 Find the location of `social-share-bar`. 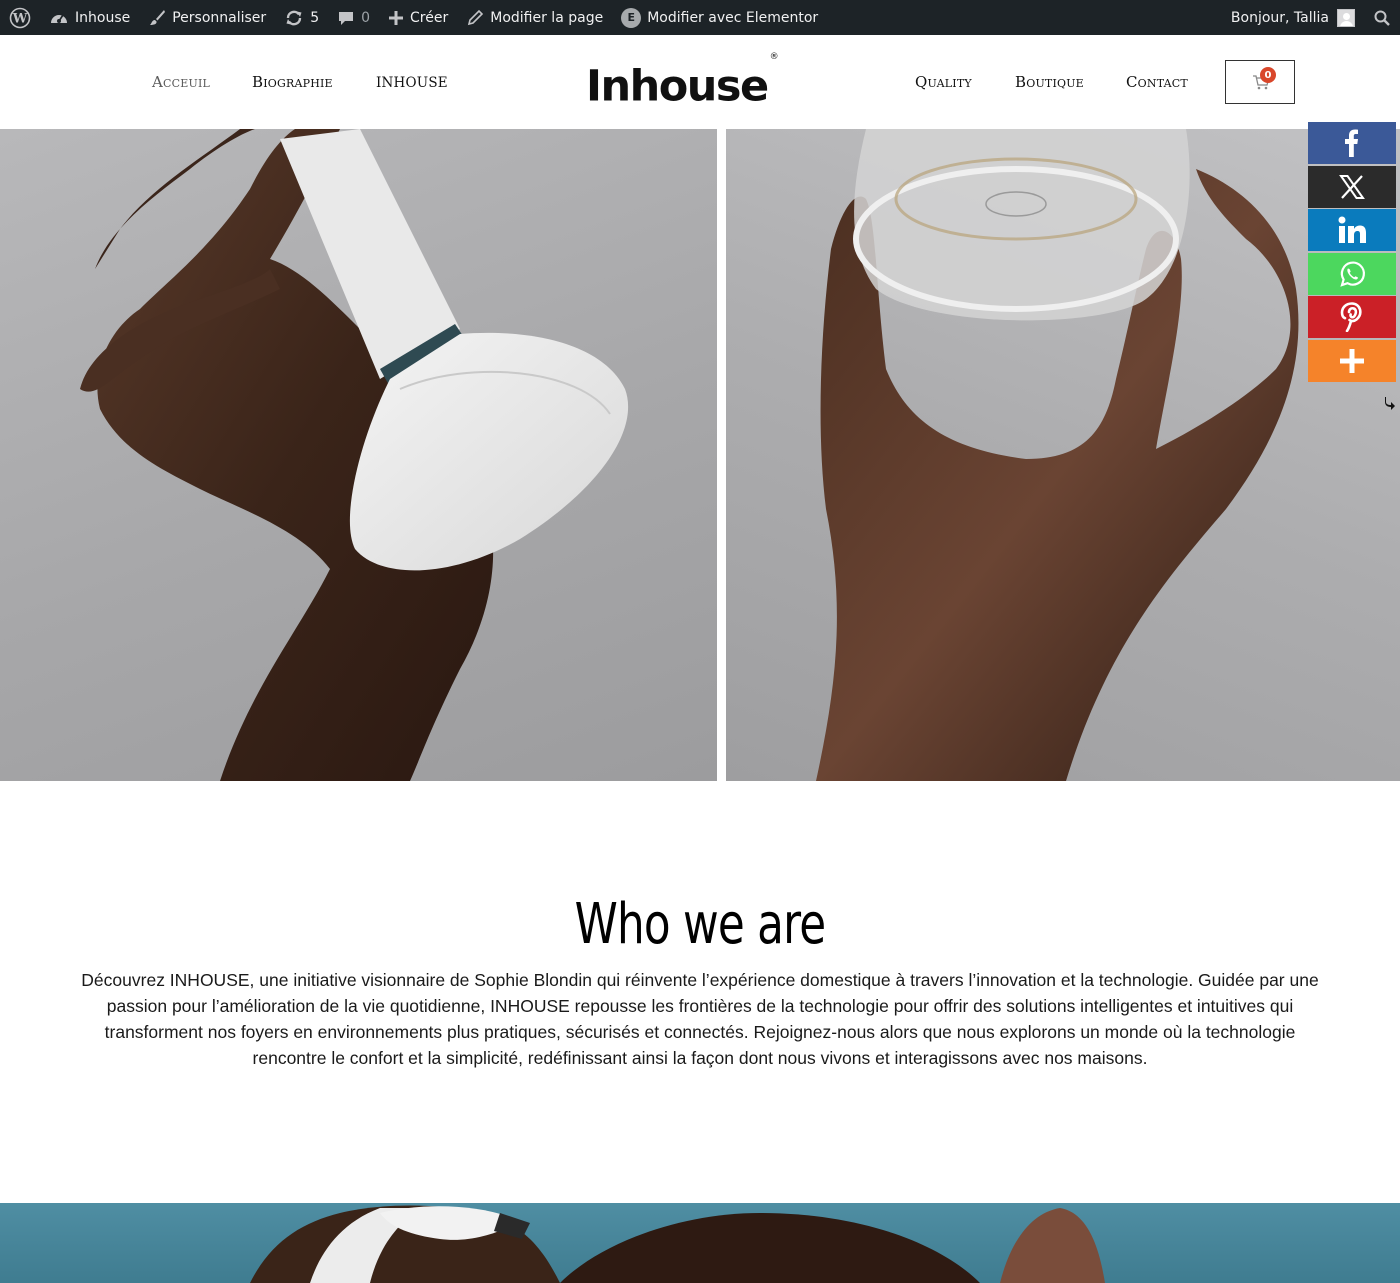

social-share-bar is located at coordinates (1352, 252).